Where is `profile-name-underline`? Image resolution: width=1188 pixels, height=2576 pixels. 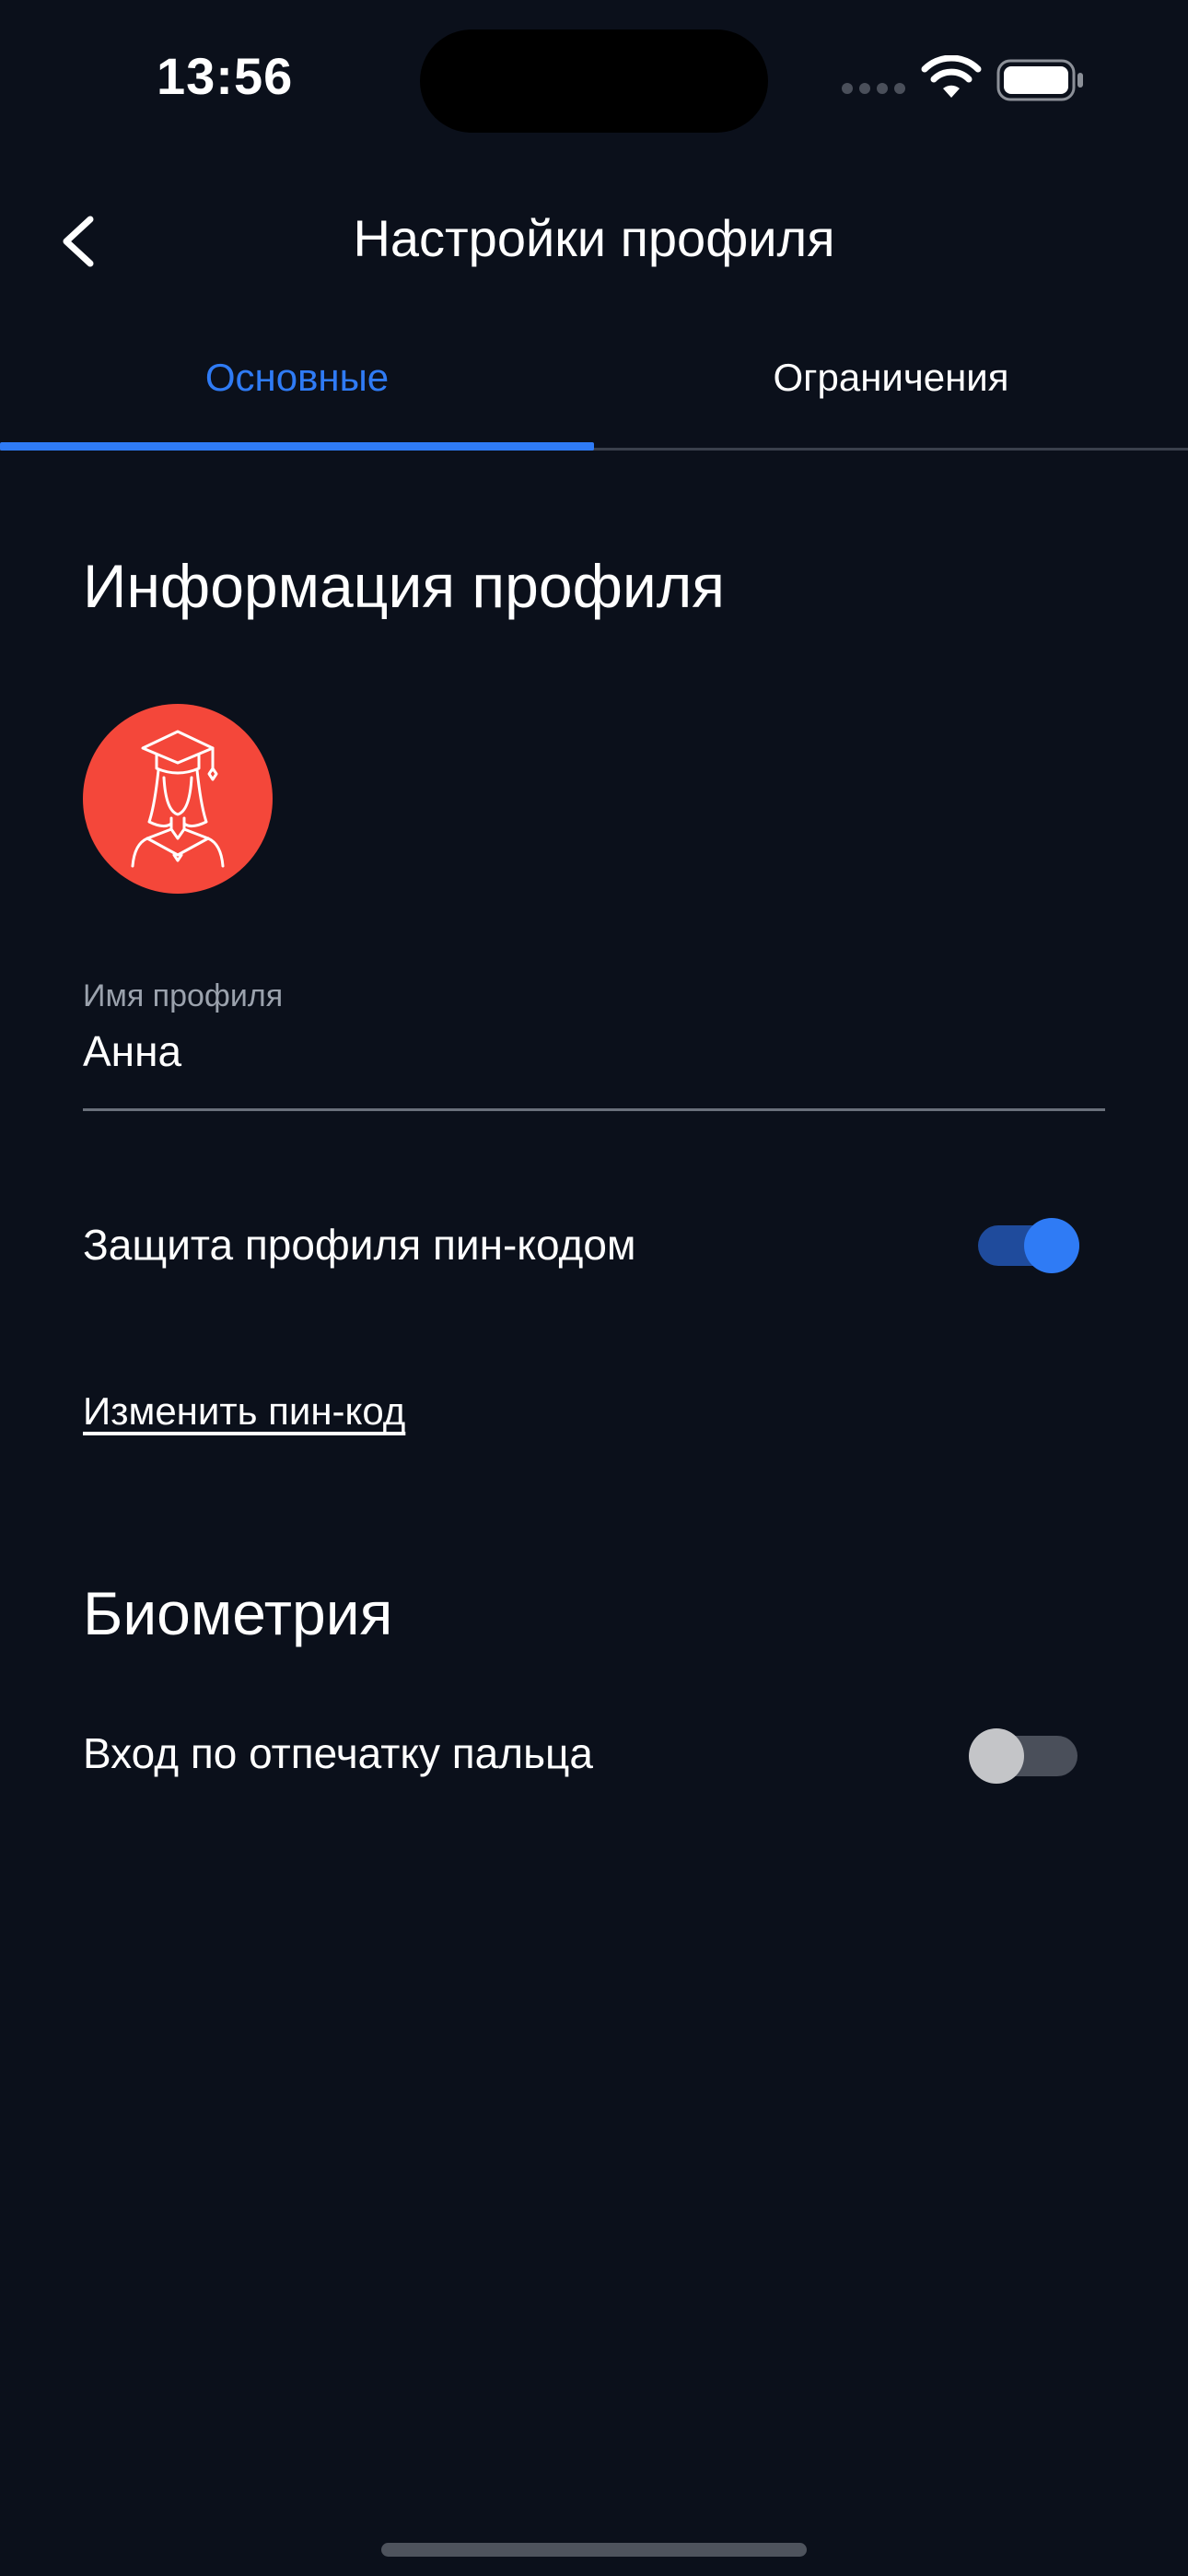
profile-name-underline is located at coordinates (594, 1109).